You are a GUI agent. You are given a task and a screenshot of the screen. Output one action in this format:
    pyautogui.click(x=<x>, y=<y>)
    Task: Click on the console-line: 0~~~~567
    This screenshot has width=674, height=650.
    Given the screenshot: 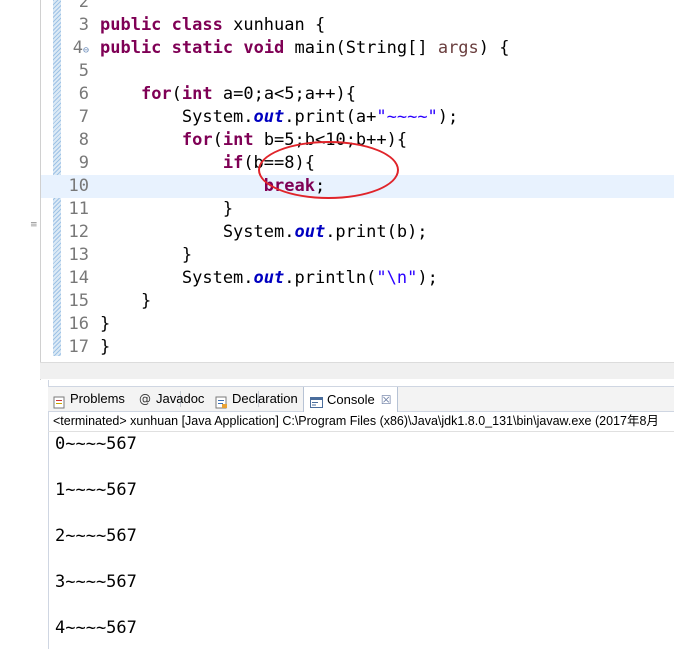 What is the action you would take?
    pyautogui.click(x=96, y=444)
    